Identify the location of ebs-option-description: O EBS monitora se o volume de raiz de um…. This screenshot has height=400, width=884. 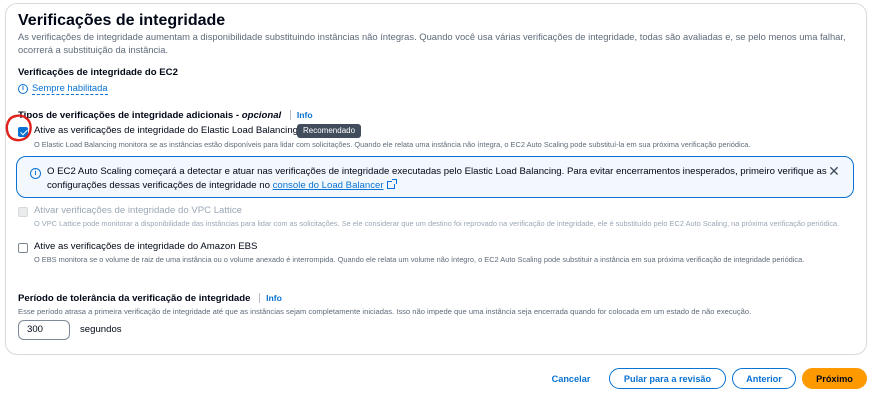
(419, 259).